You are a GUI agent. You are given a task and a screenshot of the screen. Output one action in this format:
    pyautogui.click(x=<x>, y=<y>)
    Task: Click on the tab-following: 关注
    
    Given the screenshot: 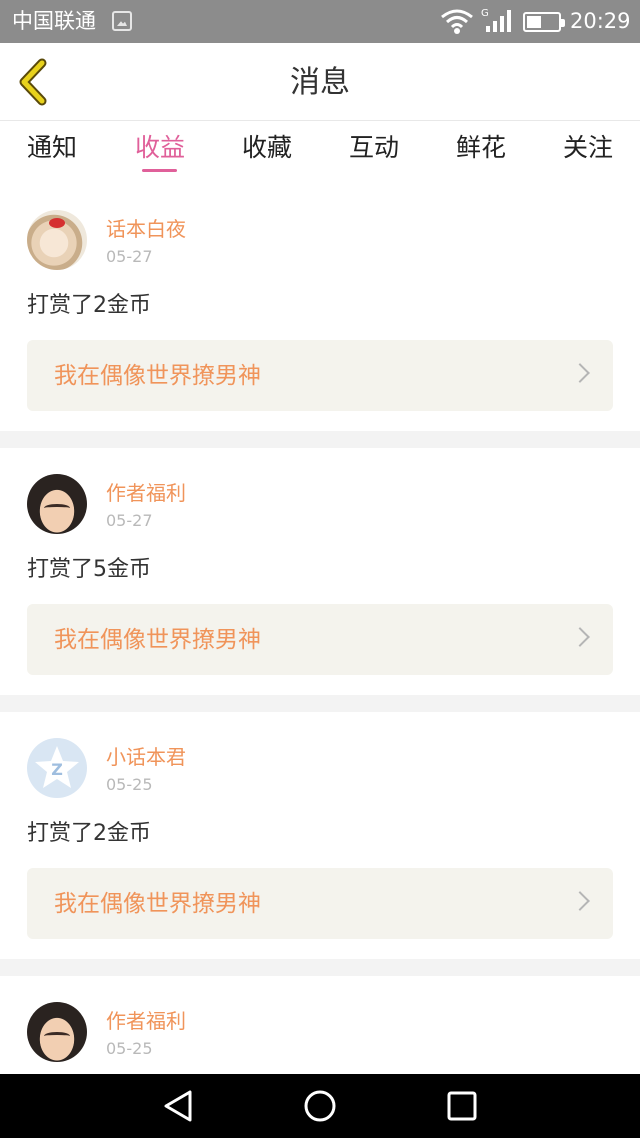 What is the action you would take?
    pyautogui.click(x=588, y=148)
    